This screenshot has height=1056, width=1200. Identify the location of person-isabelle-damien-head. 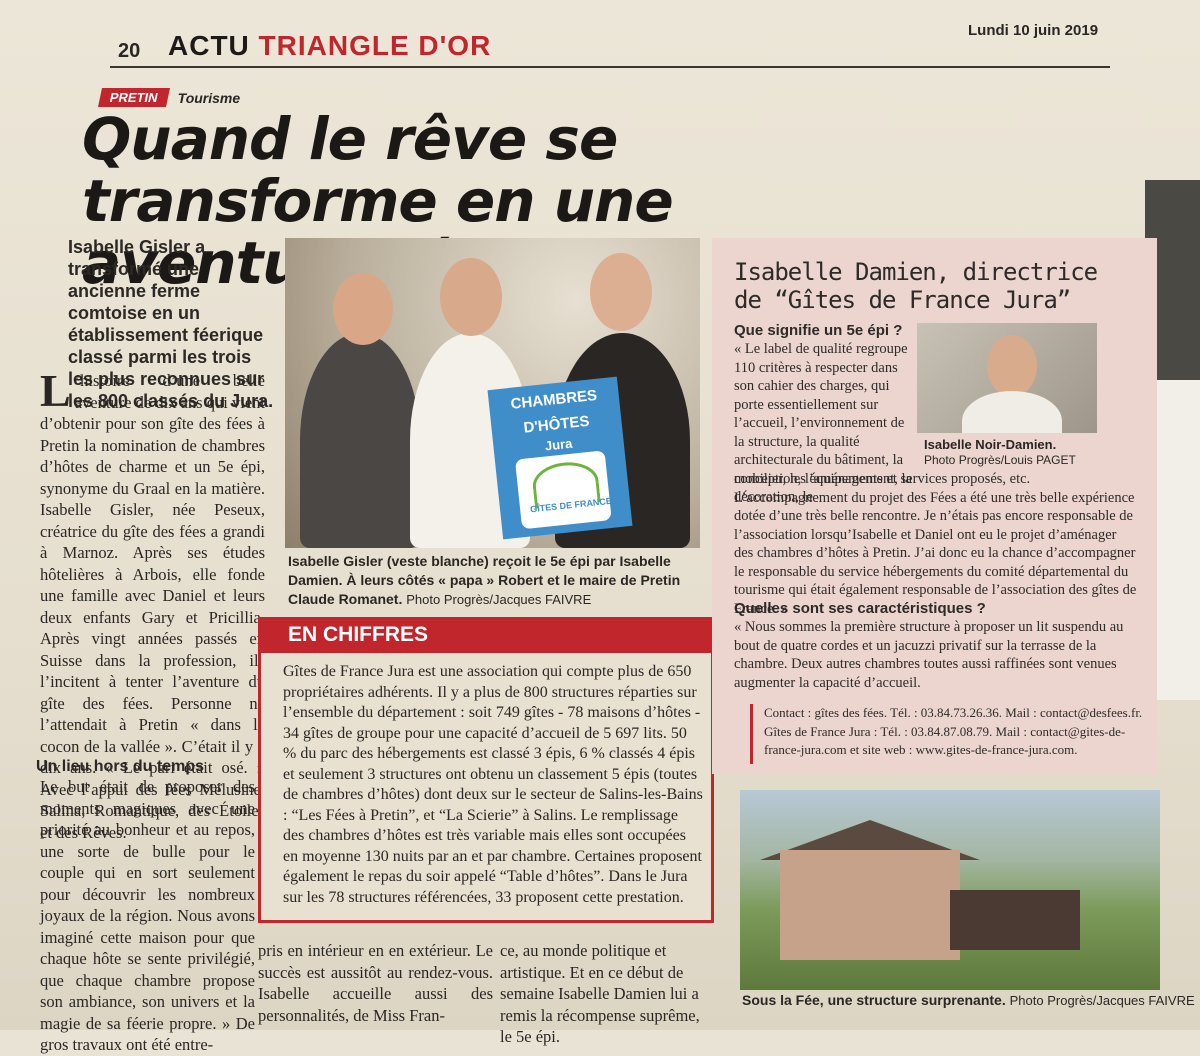
(621, 292).